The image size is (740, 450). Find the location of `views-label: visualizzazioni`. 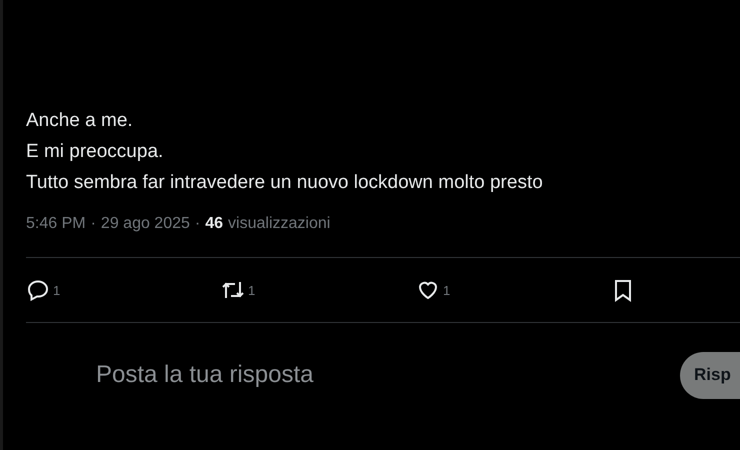

views-label: visualizzazioni is located at coordinates (279, 224).